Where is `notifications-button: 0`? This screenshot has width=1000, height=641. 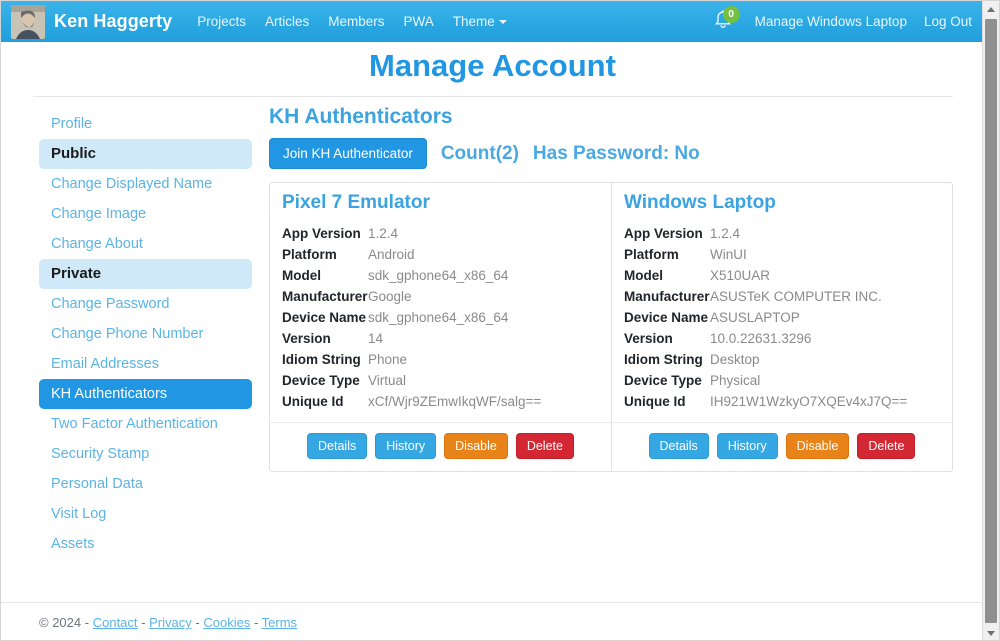
notifications-button: 0 is located at coordinates (726, 20).